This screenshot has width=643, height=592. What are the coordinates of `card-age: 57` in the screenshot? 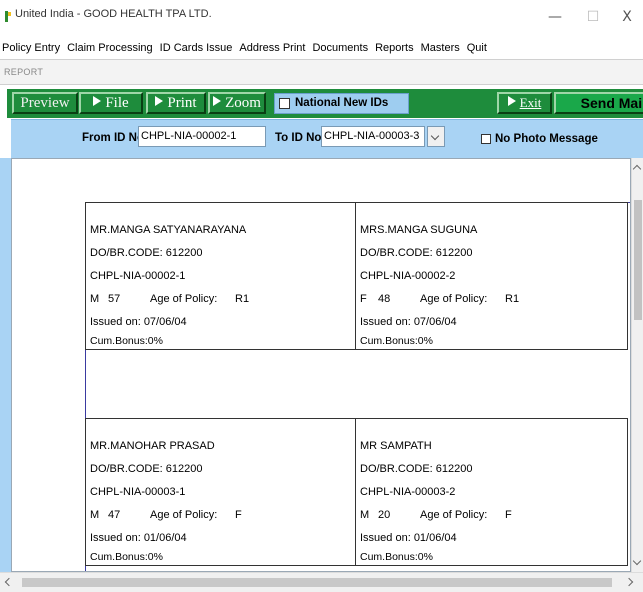 It's located at (114, 299).